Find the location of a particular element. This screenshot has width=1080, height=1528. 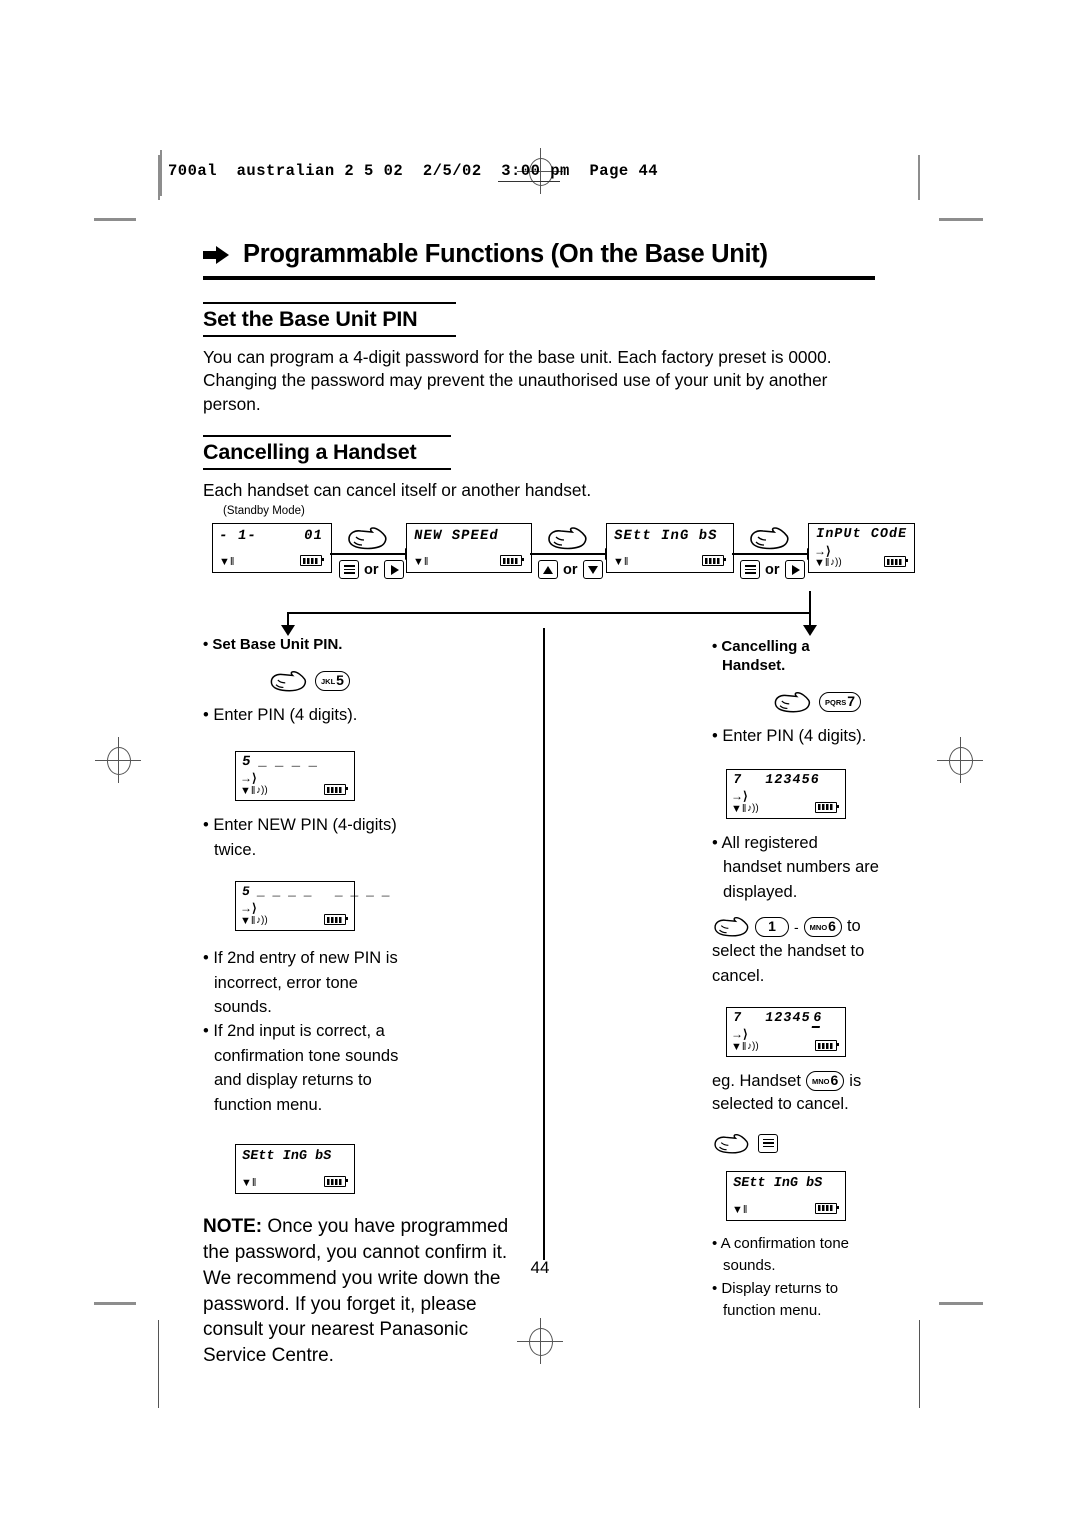

flow-lcd-2-left: NEW SPEEd is located at coordinates (456, 536).